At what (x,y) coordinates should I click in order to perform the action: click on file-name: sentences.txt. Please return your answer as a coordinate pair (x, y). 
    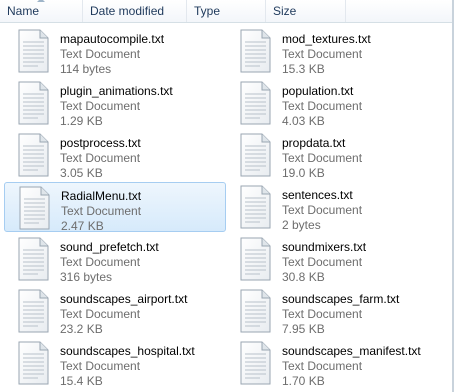
    Looking at the image, I should click on (317, 195).